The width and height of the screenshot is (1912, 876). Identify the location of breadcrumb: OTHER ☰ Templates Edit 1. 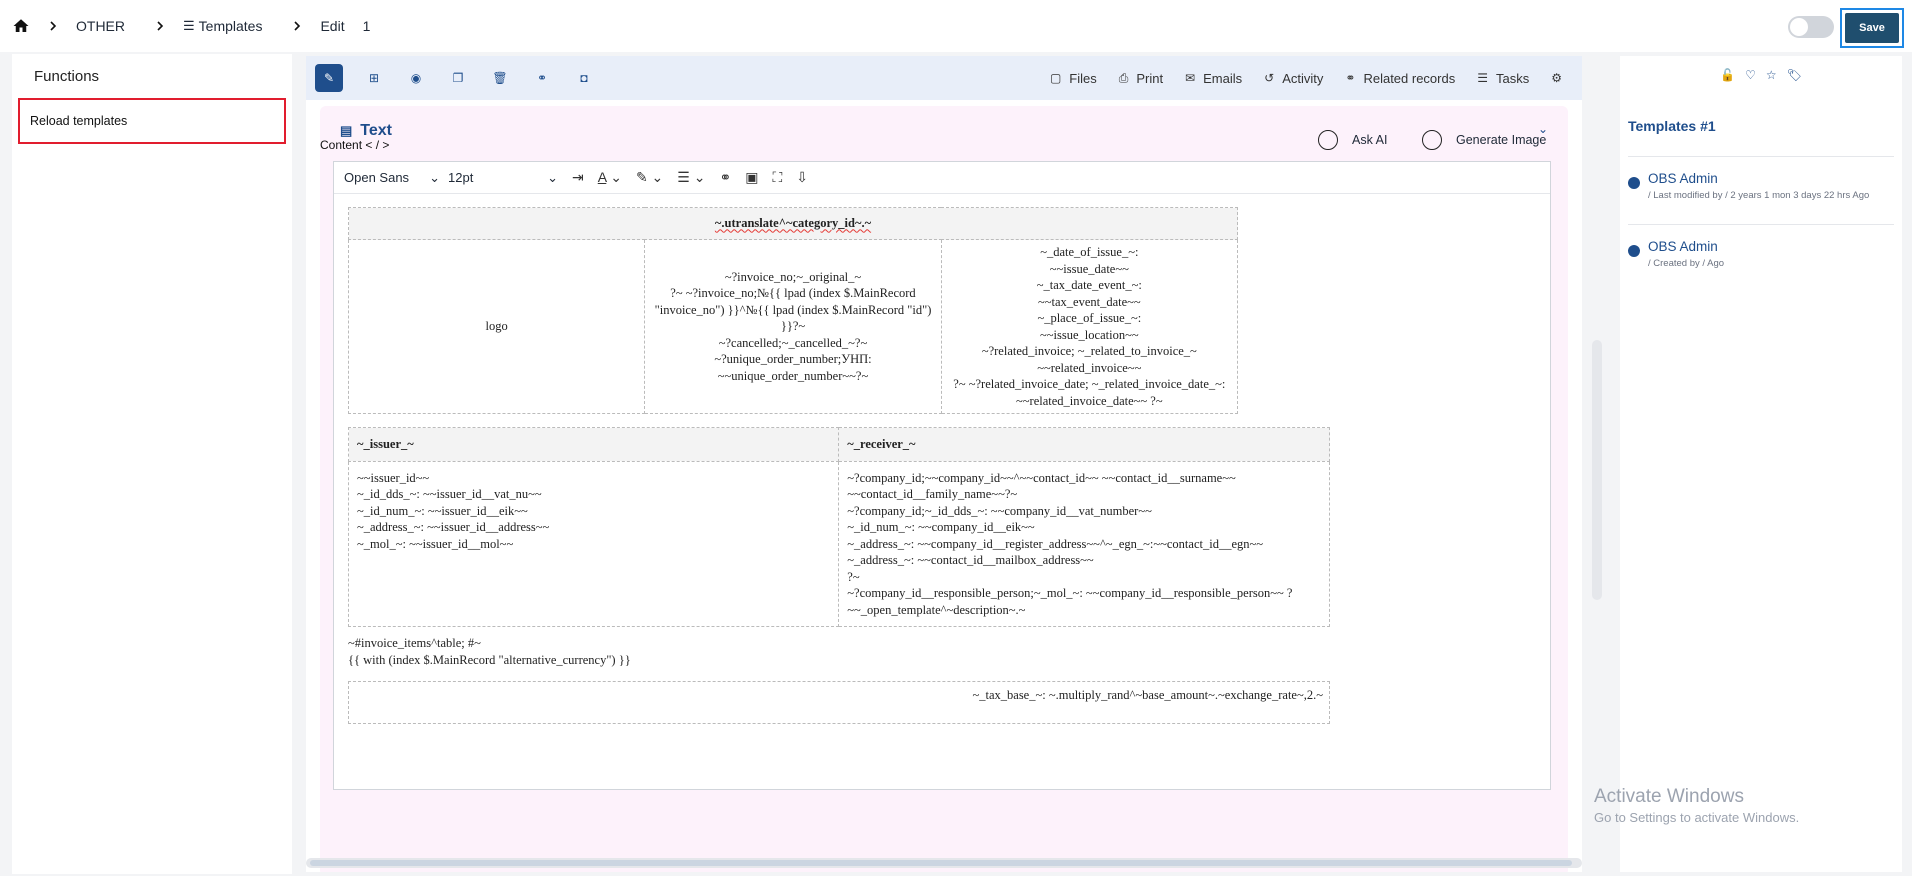
(206, 26).